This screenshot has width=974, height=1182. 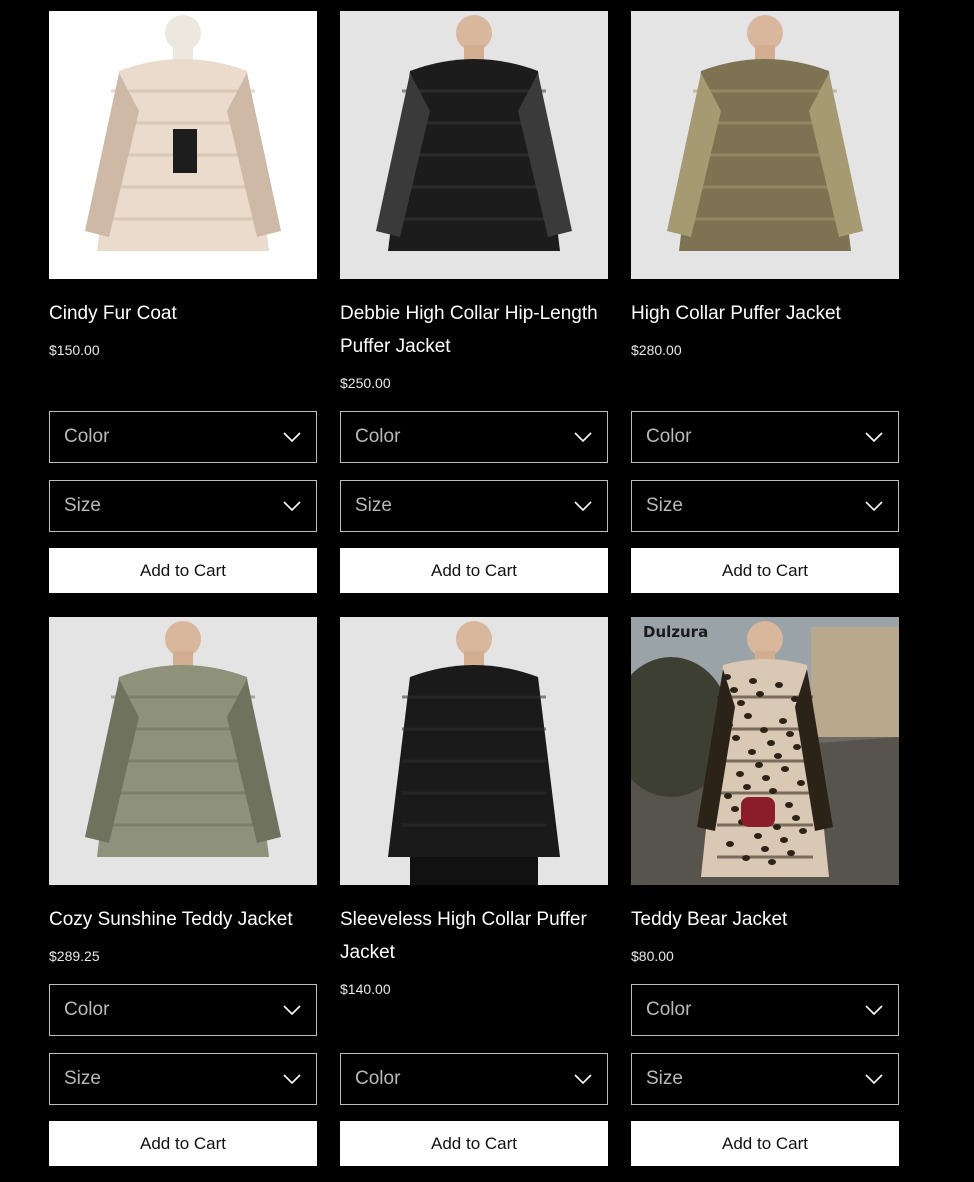 I want to click on product-name: High Collar Puffer Jacket, so click(x=765, y=313).